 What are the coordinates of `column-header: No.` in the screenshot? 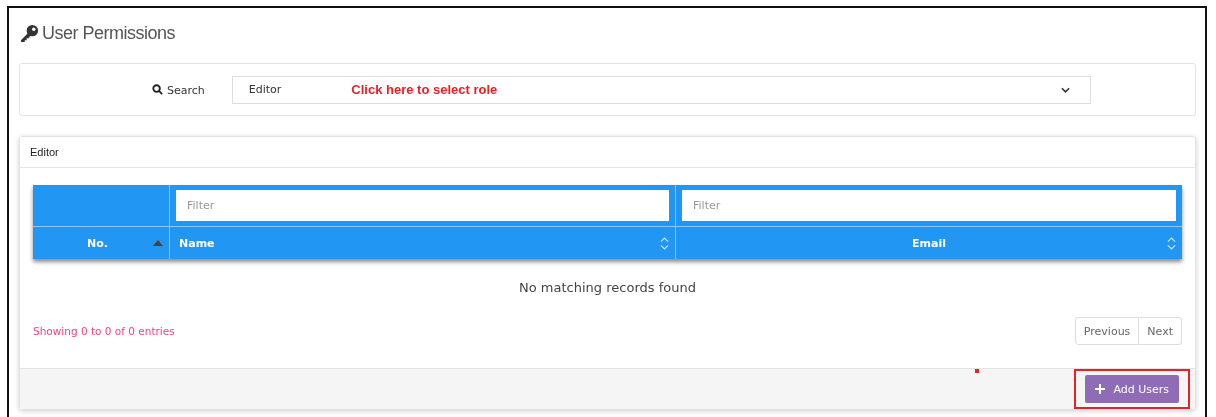 It's located at (101, 243).